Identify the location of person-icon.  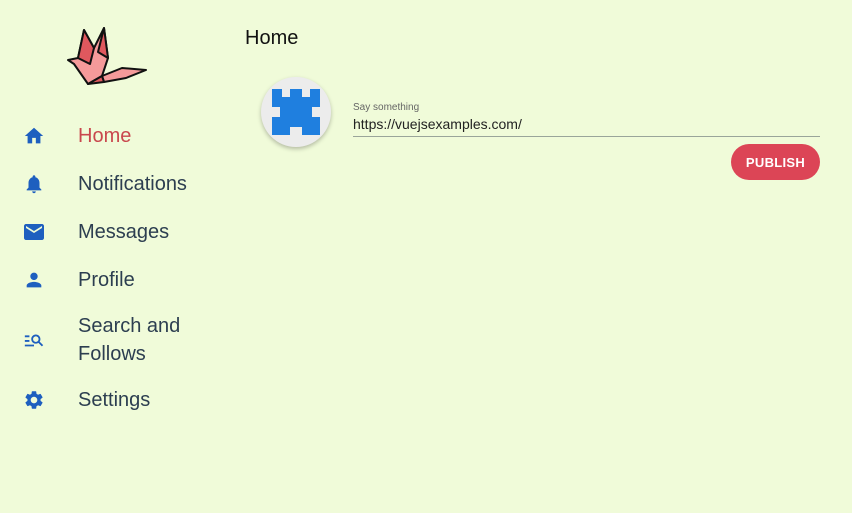
(34, 280).